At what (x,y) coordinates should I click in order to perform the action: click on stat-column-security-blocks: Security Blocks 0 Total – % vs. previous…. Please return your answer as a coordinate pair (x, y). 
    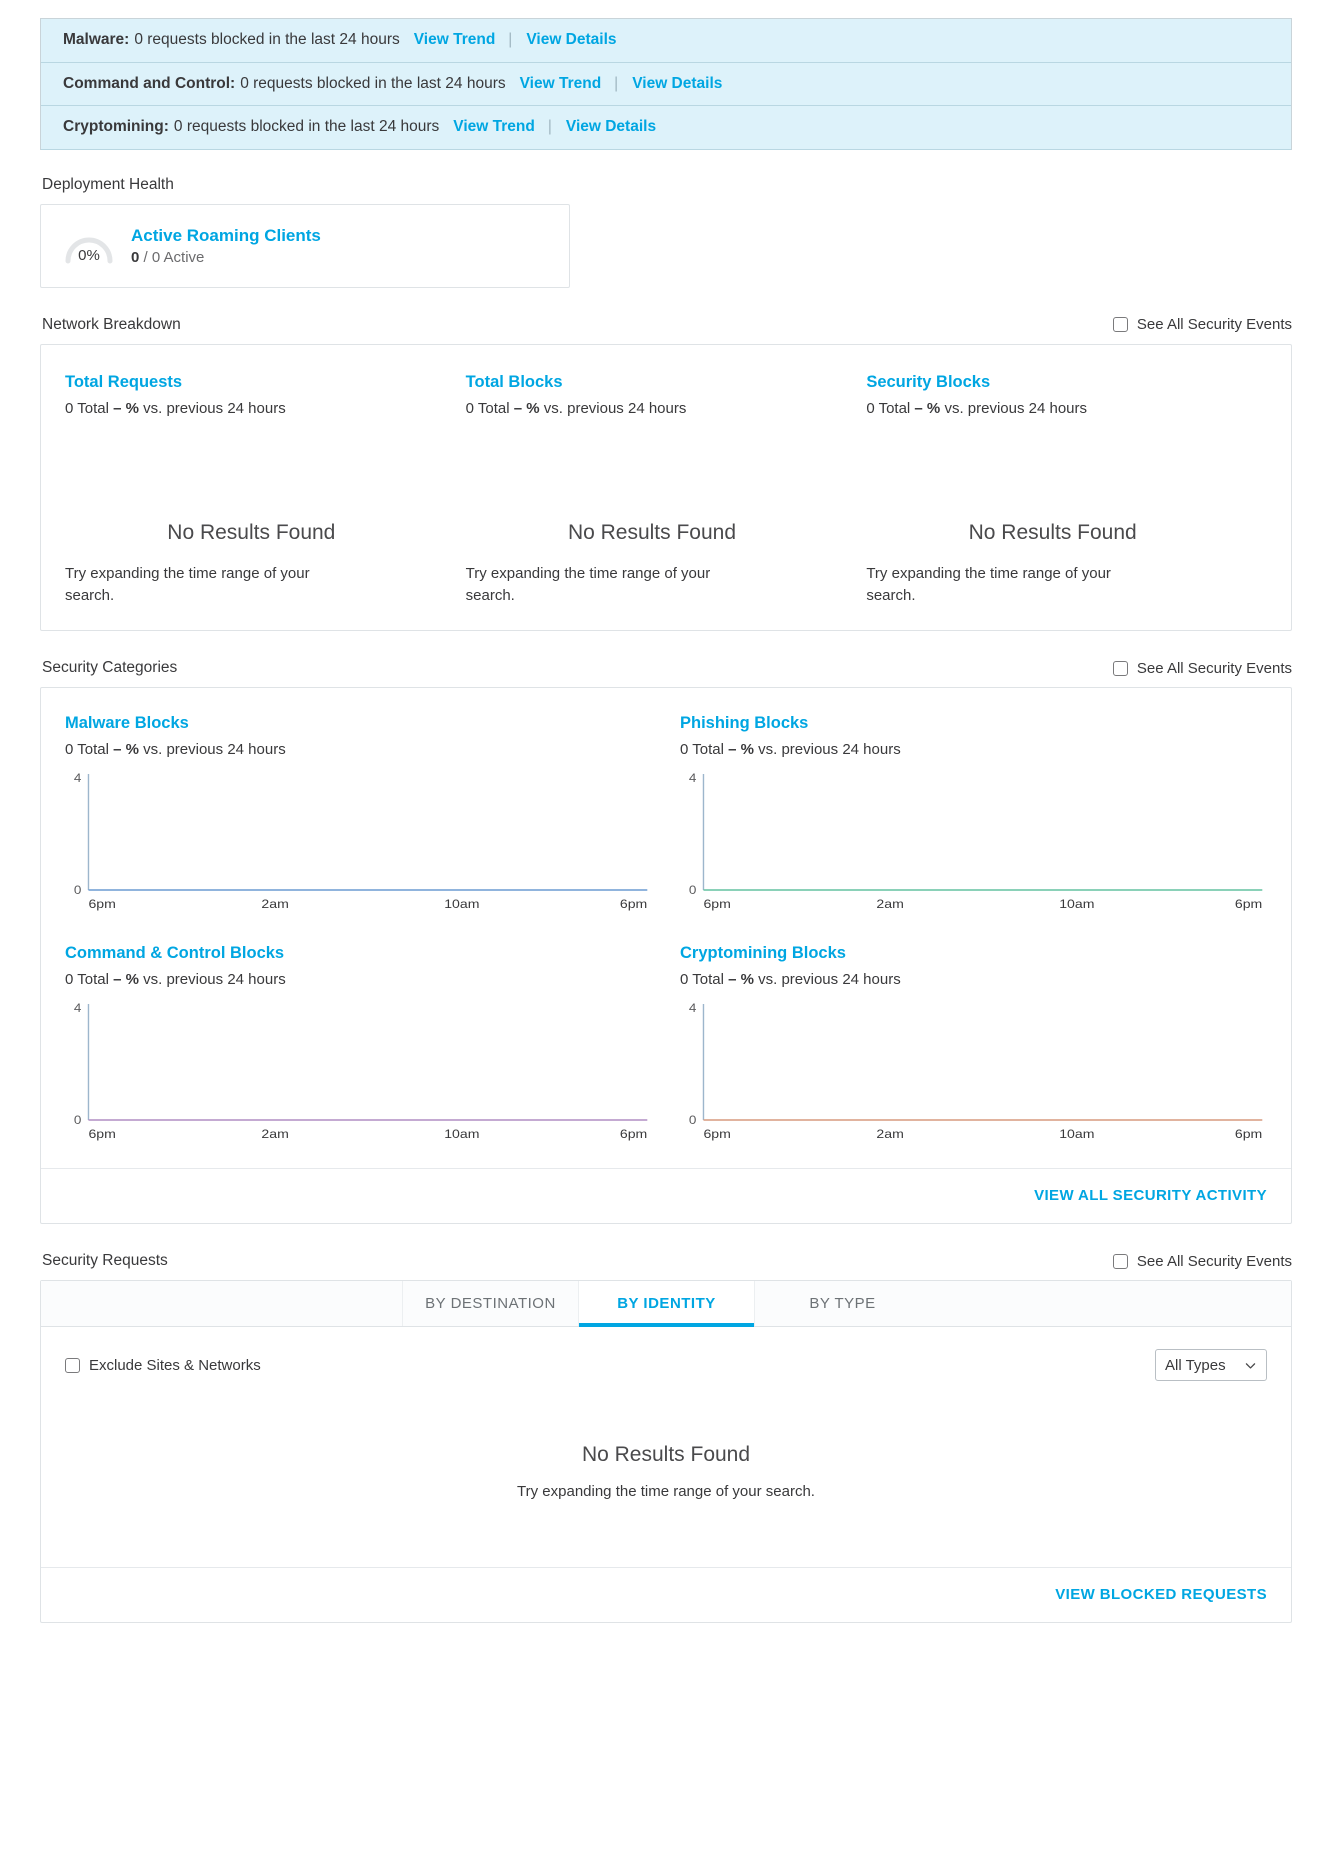
    Looking at the image, I should click on (1066, 490).